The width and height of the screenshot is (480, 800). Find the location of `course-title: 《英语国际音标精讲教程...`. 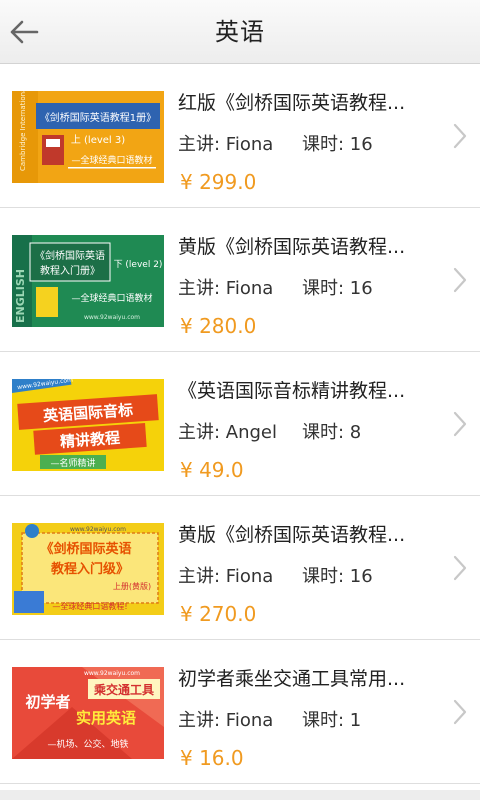

course-title: 《英语国际音标精讲教程... is located at coordinates (292, 391).